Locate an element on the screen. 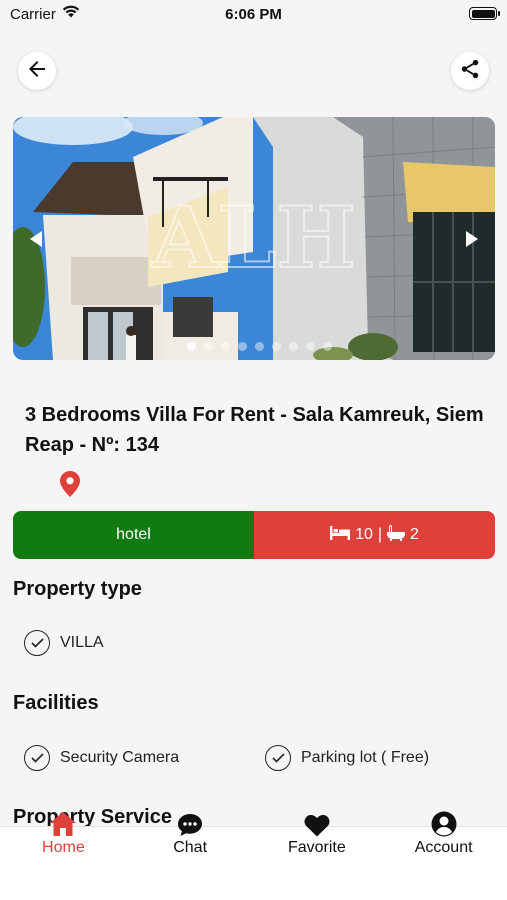  property-type-item: VILLA is located at coordinates (64, 643).